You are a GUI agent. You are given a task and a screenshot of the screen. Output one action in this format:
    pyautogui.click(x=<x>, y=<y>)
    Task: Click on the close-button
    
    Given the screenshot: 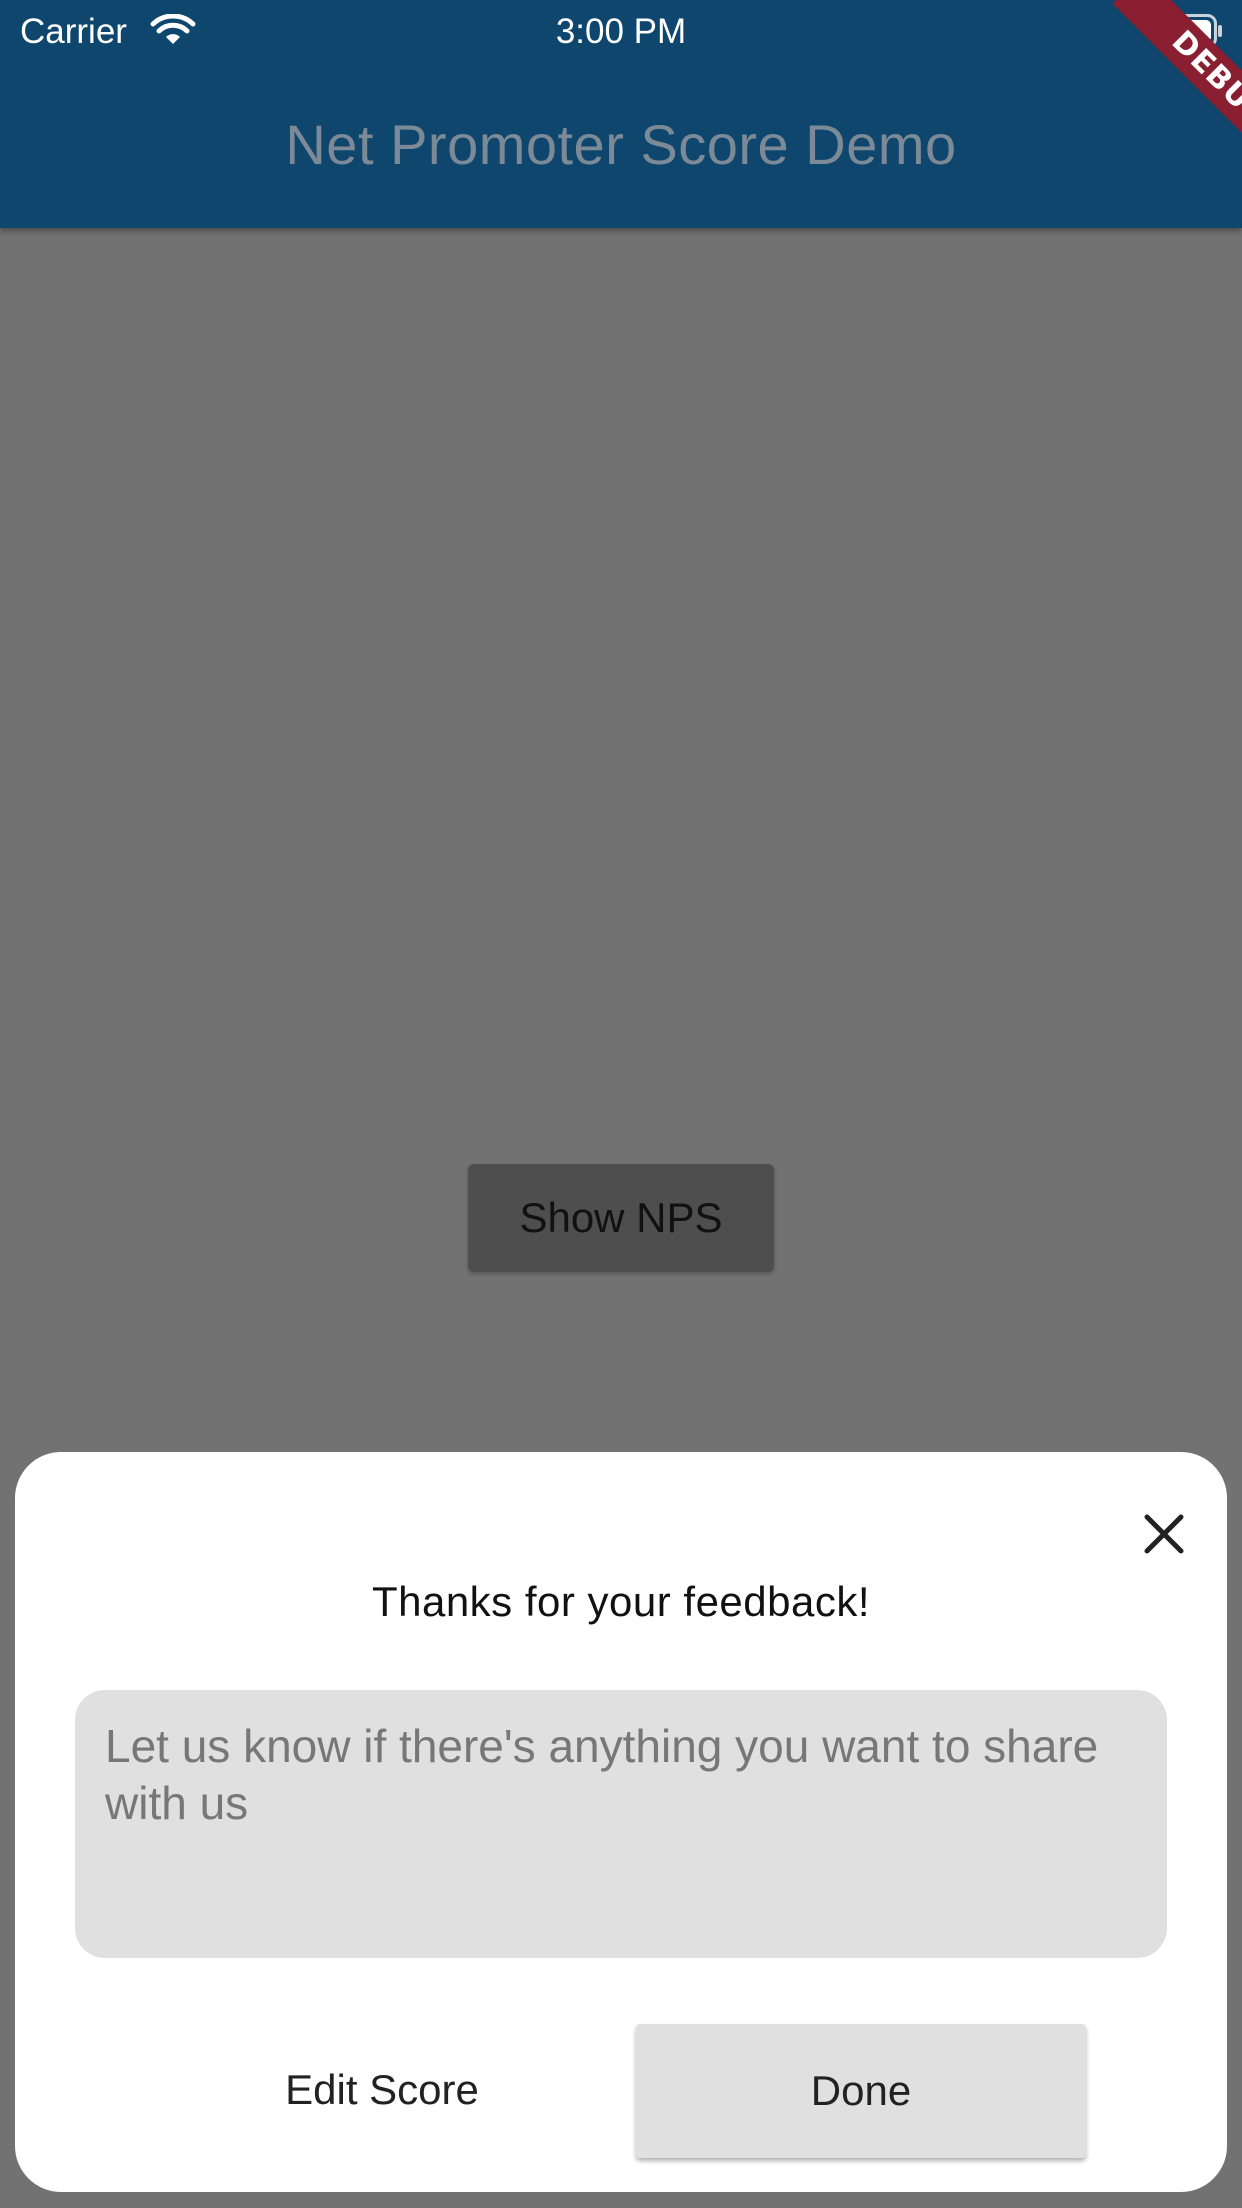 What is the action you would take?
    pyautogui.click(x=1164, y=1534)
    